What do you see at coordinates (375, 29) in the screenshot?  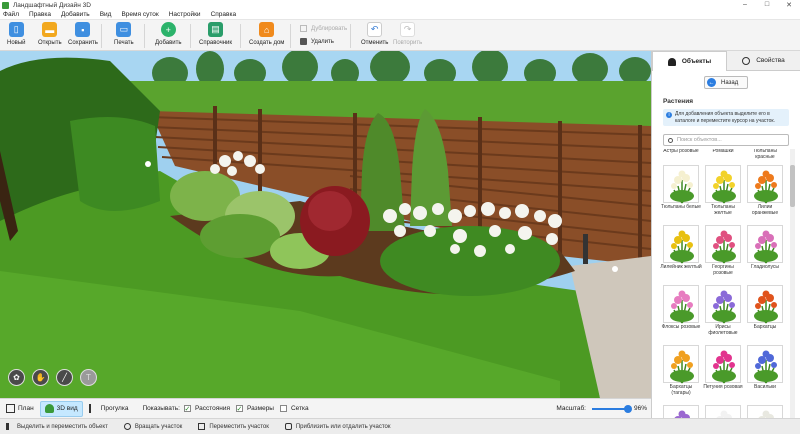 I see `undo-icon: ↶` at bounding box center [375, 29].